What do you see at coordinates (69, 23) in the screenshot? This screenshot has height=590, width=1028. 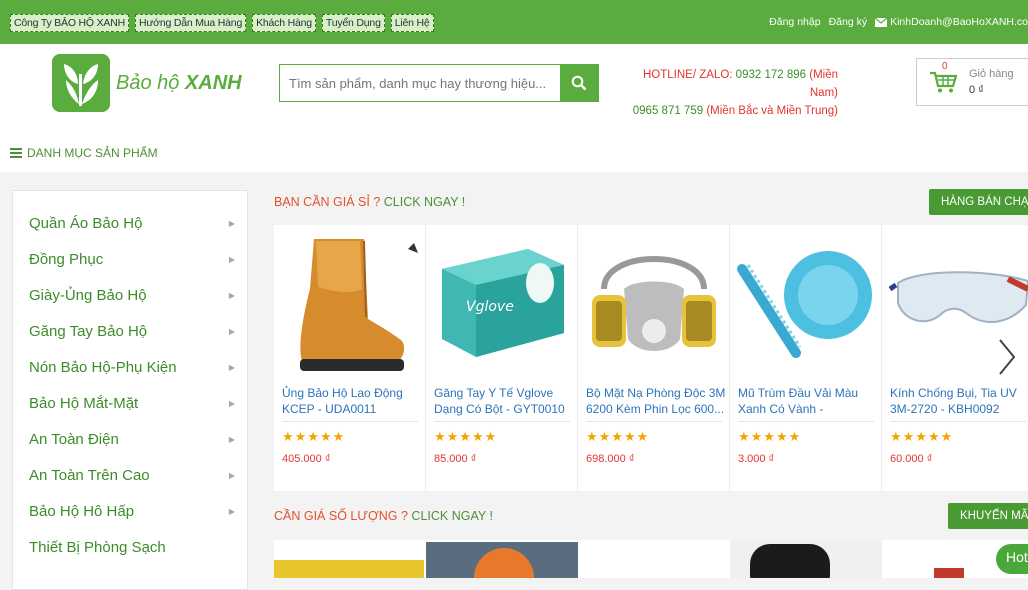 I see `top-link-company: Công Ty BẢO HỘ XANH` at bounding box center [69, 23].